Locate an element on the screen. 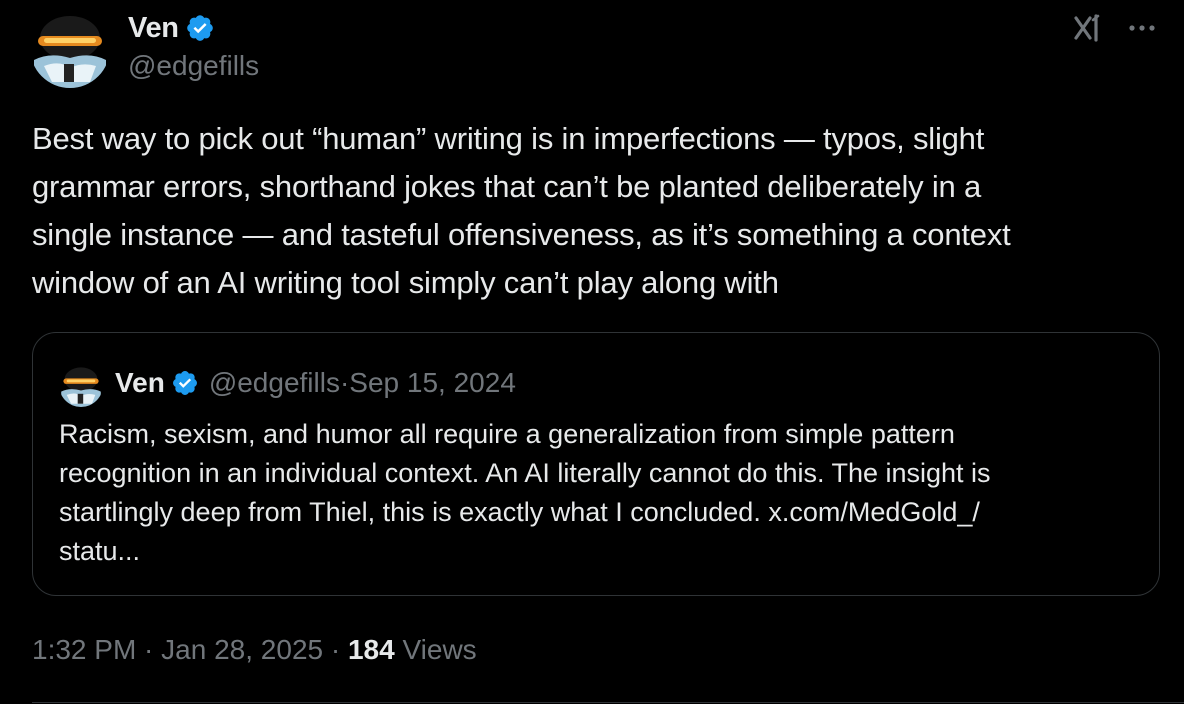 The width and height of the screenshot is (1184, 704). quoted-verified-badge-icon is located at coordinates (185, 383).